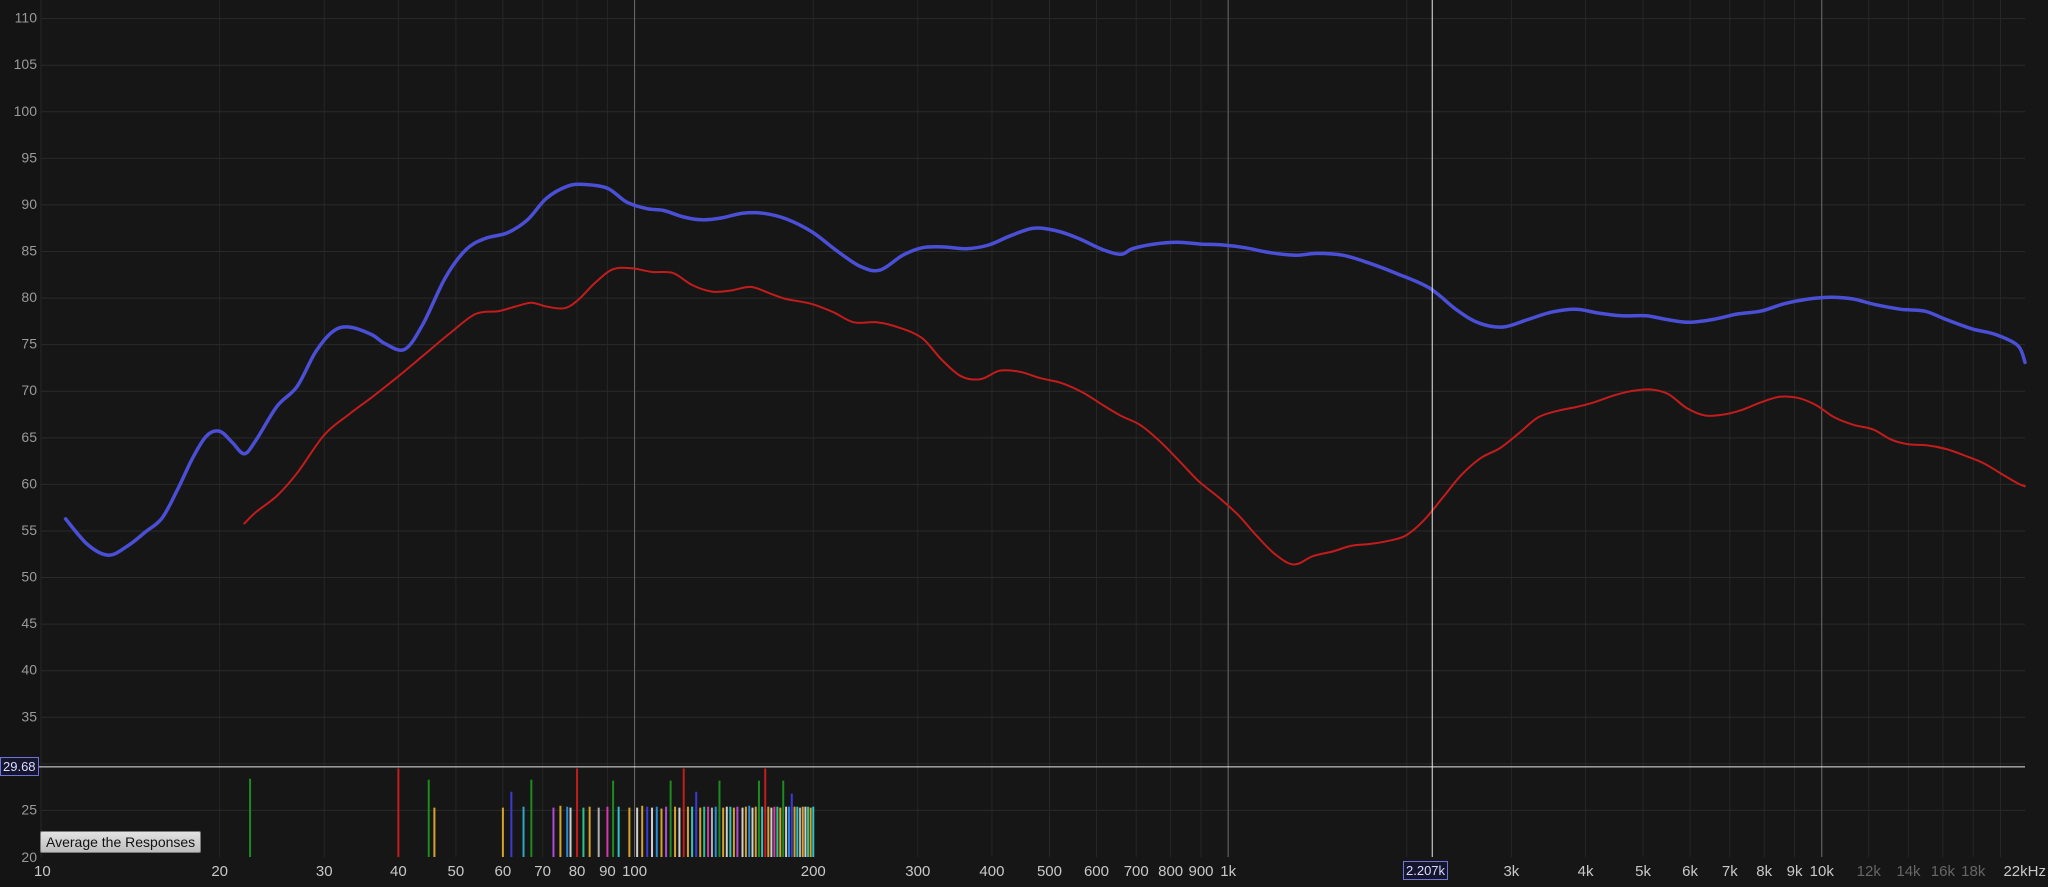 This screenshot has height=887, width=2048. Describe the element at coordinates (1822, 871) in the screenshot. I see `x-tick-label: 10k` at that location.